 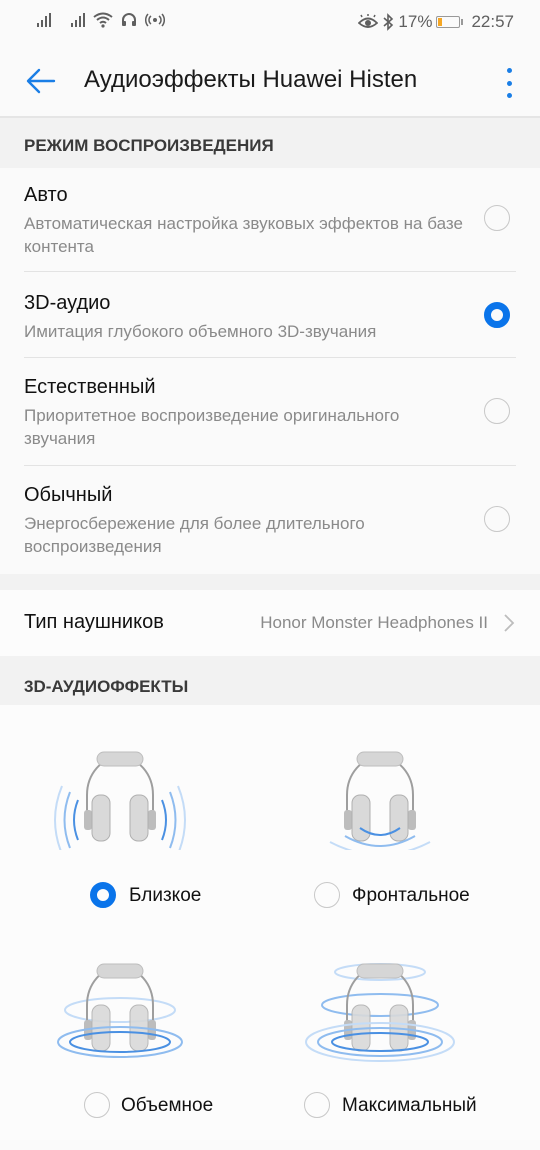 I want to click on battery-tip, so click(x=462, y=22).